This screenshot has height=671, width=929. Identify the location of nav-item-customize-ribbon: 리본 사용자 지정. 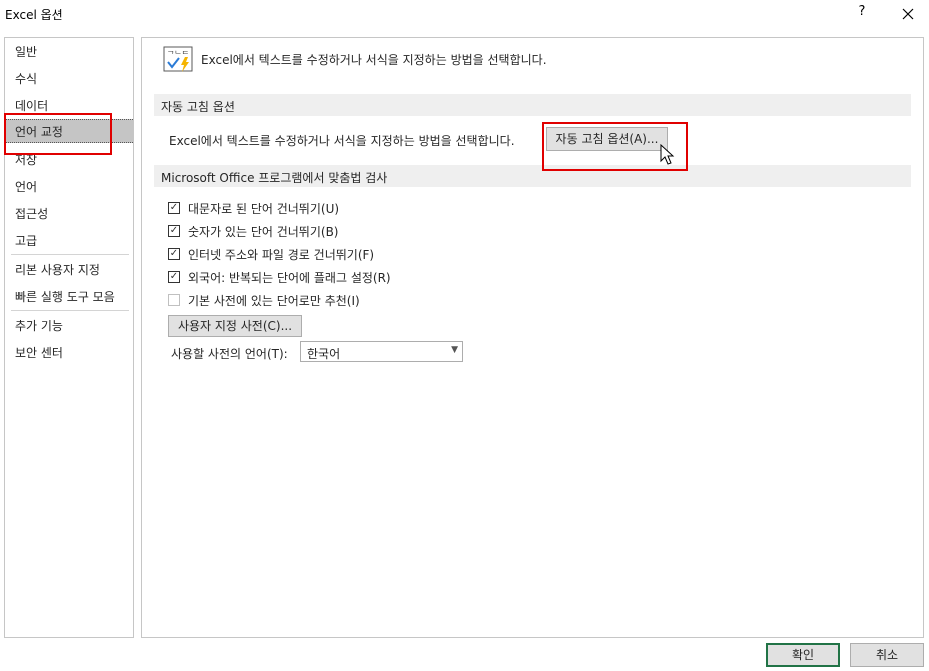
(69, 270).